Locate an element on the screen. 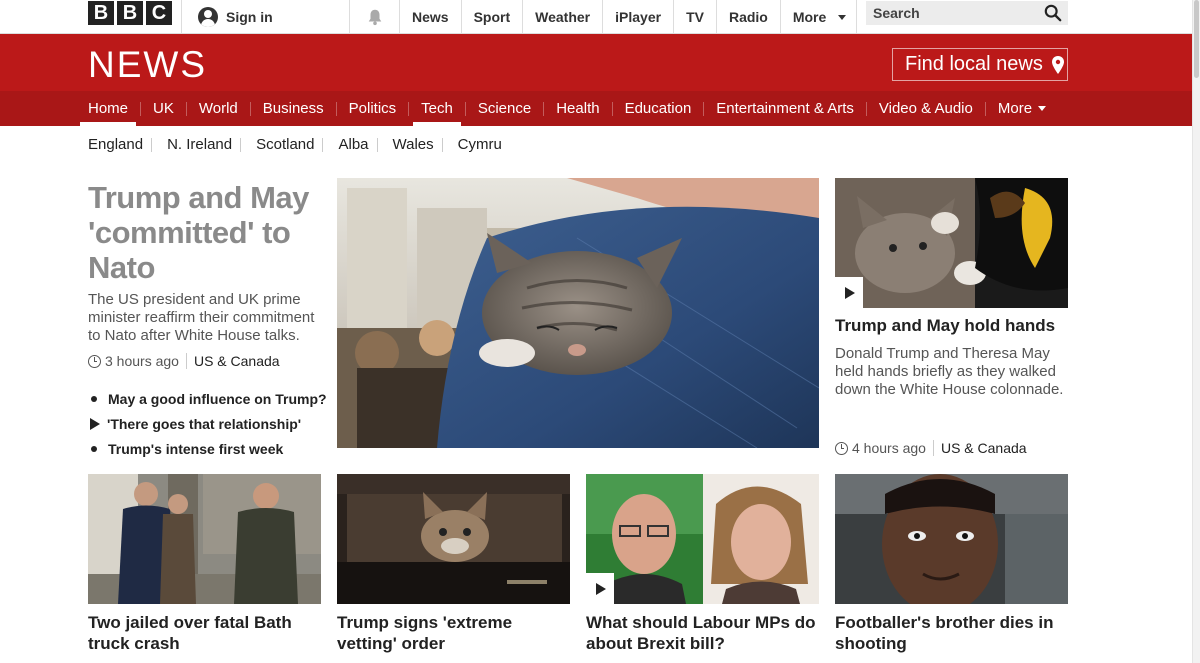  side-story-image is located at coordinates (951, 243).